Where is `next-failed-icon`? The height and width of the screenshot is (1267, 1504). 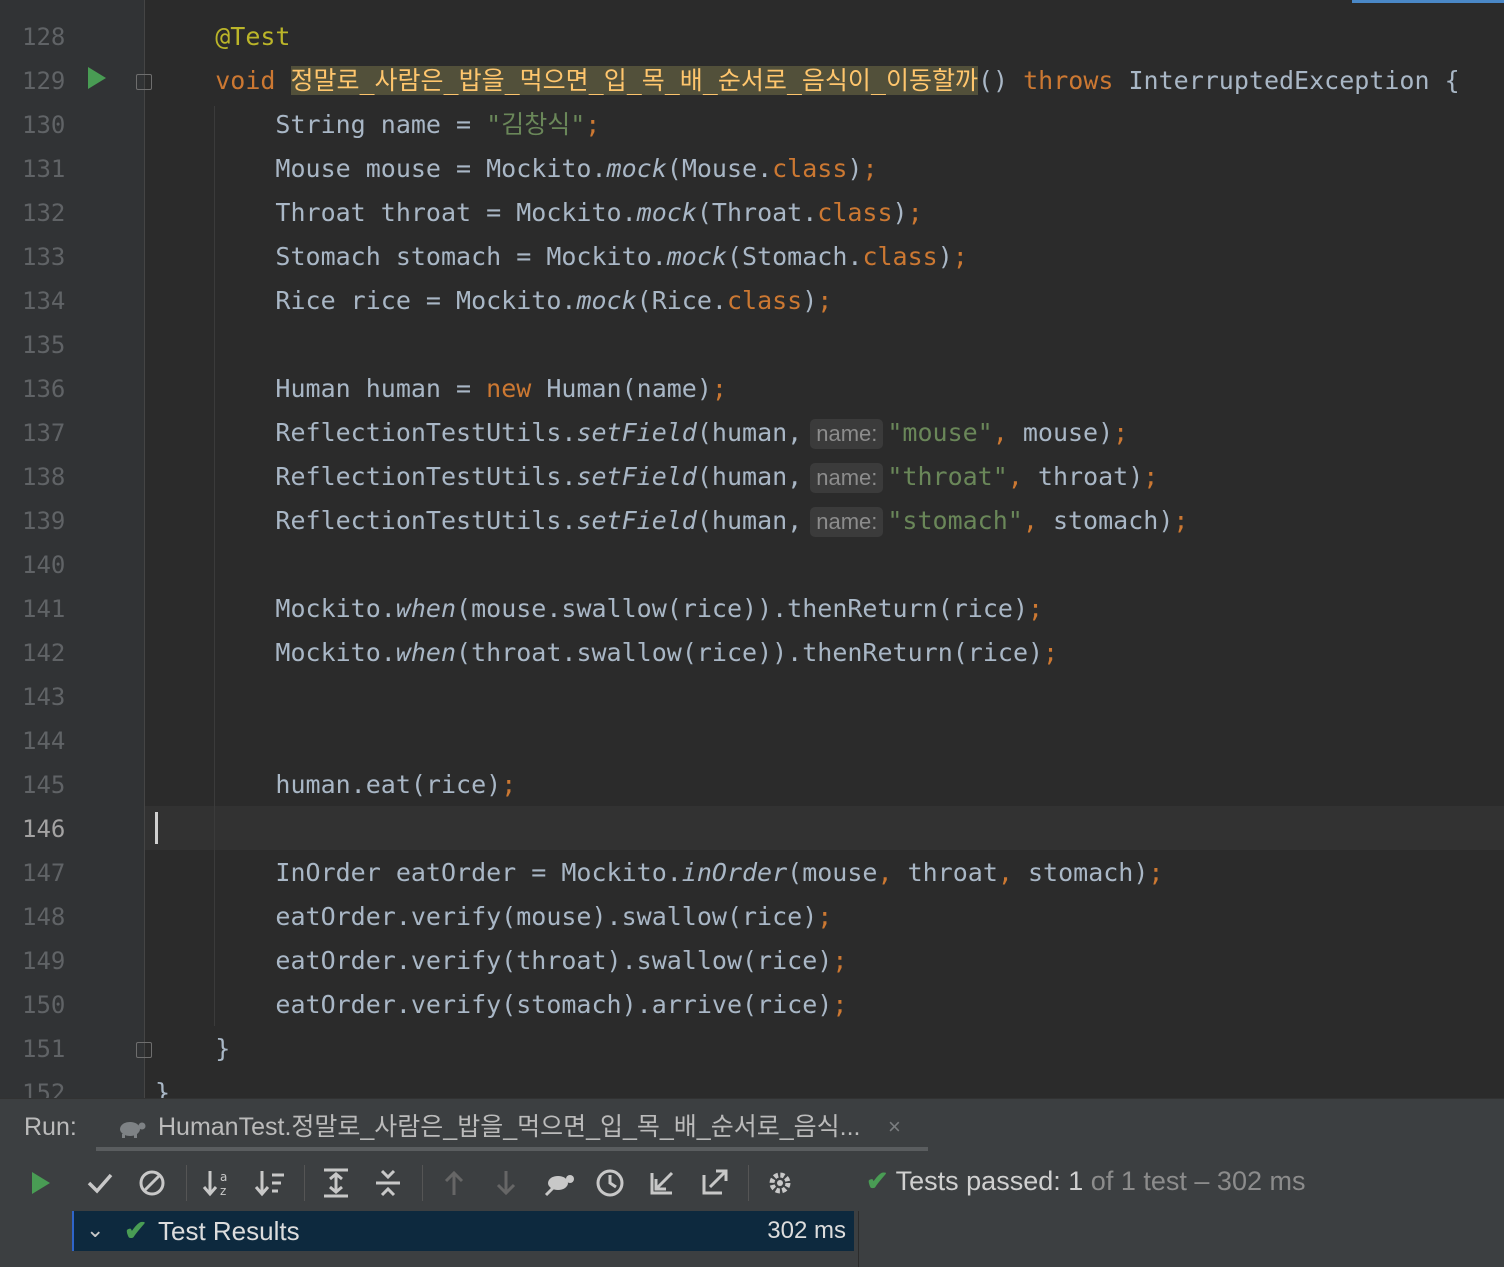 next-failed-icon is located at coordinates (506, 1183).